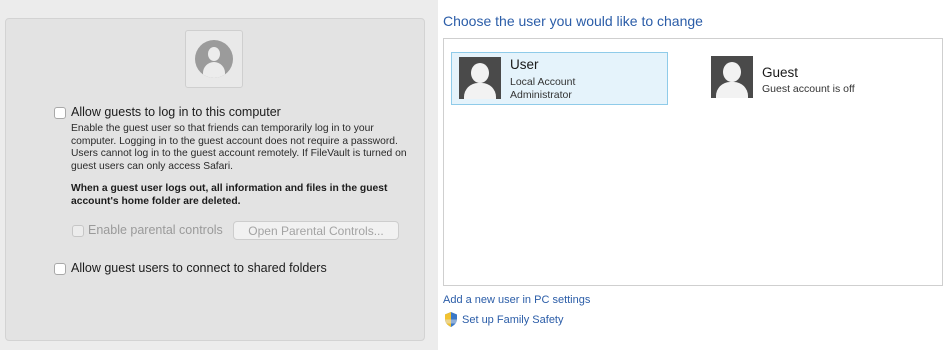  Describe the element at coordinates (60, 269) in the screenshot. I see `shared-folders-checkbox` at that location.